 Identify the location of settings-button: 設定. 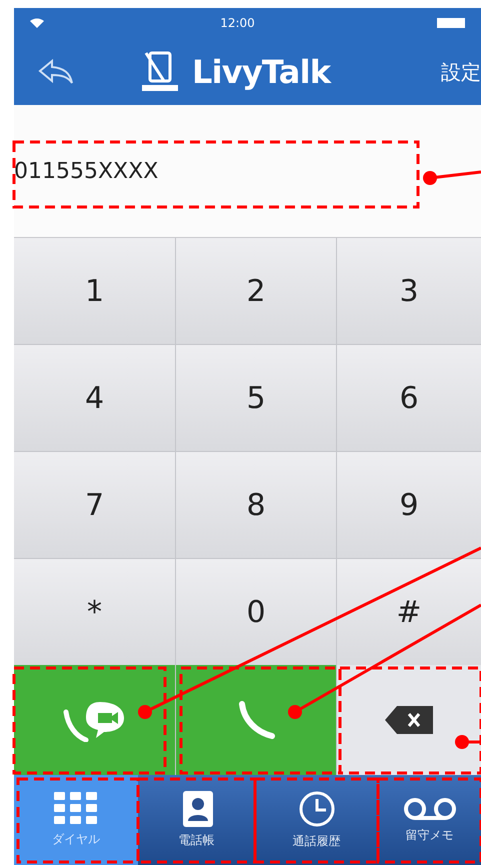
(461, 71).